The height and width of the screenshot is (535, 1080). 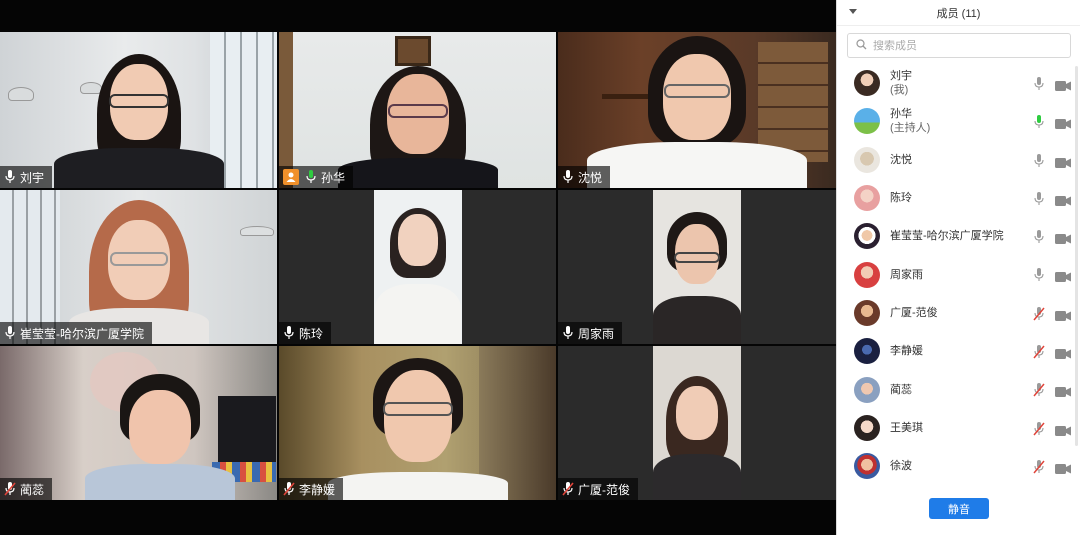 What do you see at coordinates (138, 110) in the screenshot?
I see `video-tile: 刘宇` at bounding box center [138, 110].